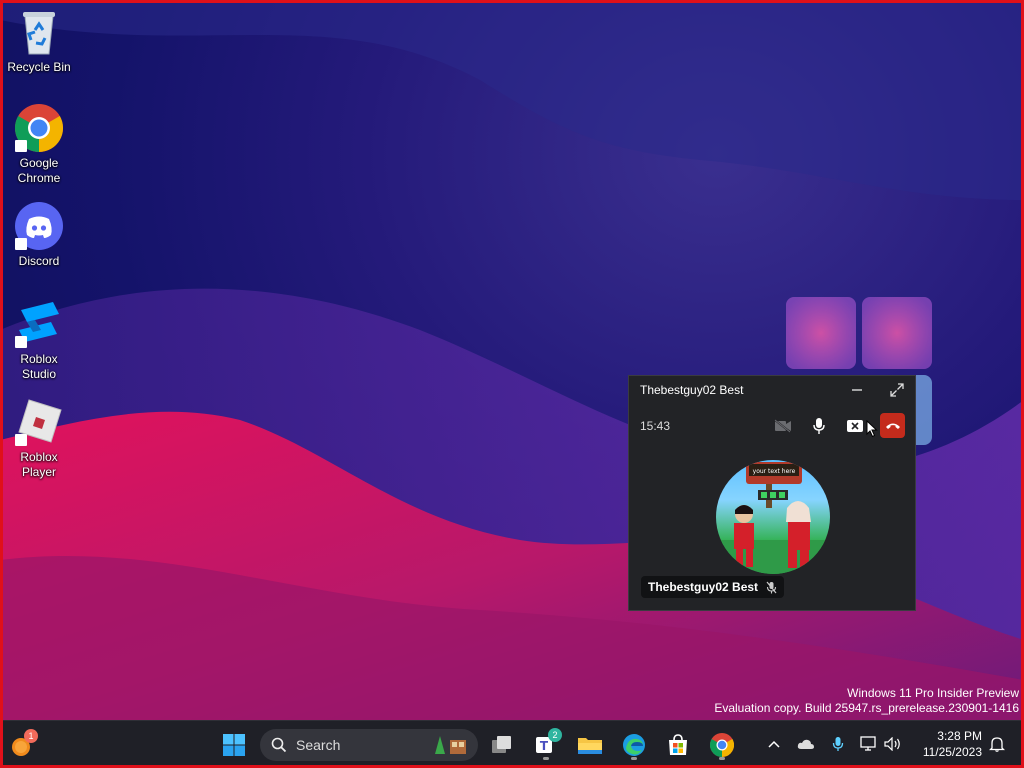 The image size is (1024, 768). What do you see at coordinates (952, 744) in the screenshot?
I see `clock: 3:28 PM 11/25/2023` at bounding box center [952, 744].